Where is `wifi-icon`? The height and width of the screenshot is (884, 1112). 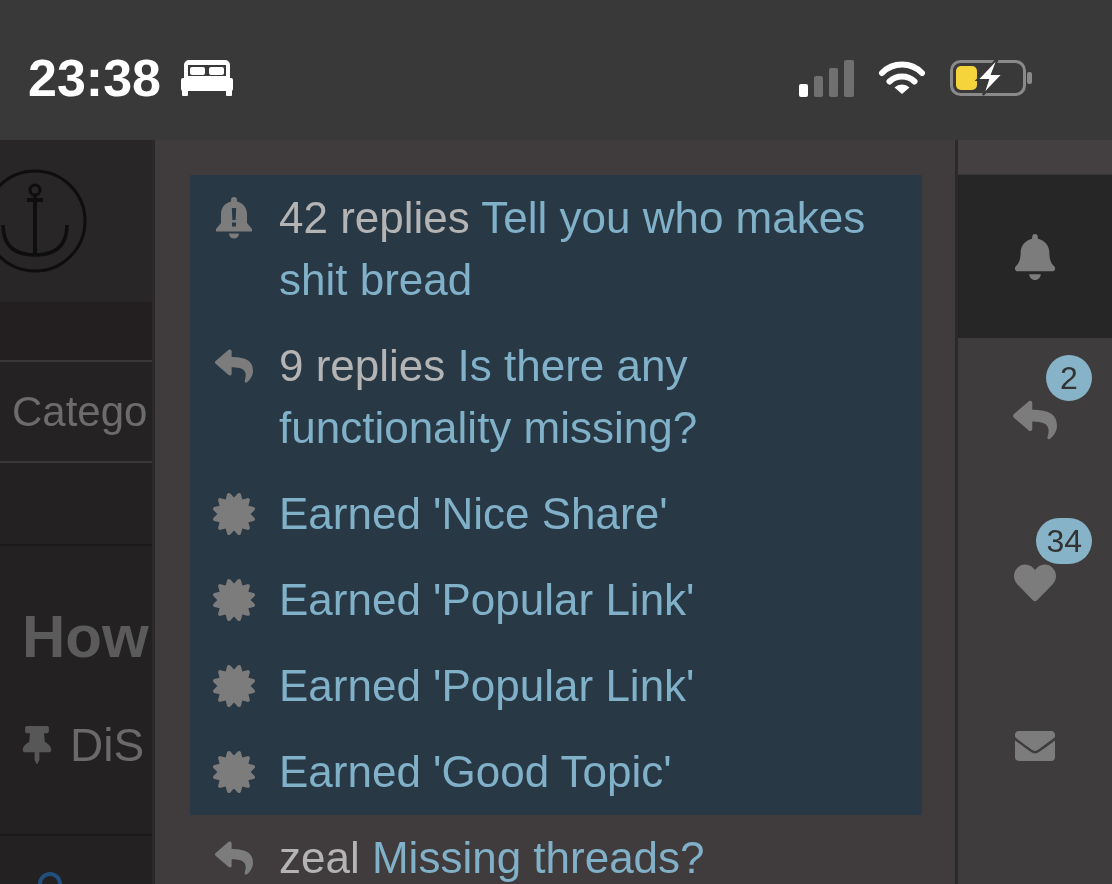 wifi-icon is located at coordinates (902, 78).